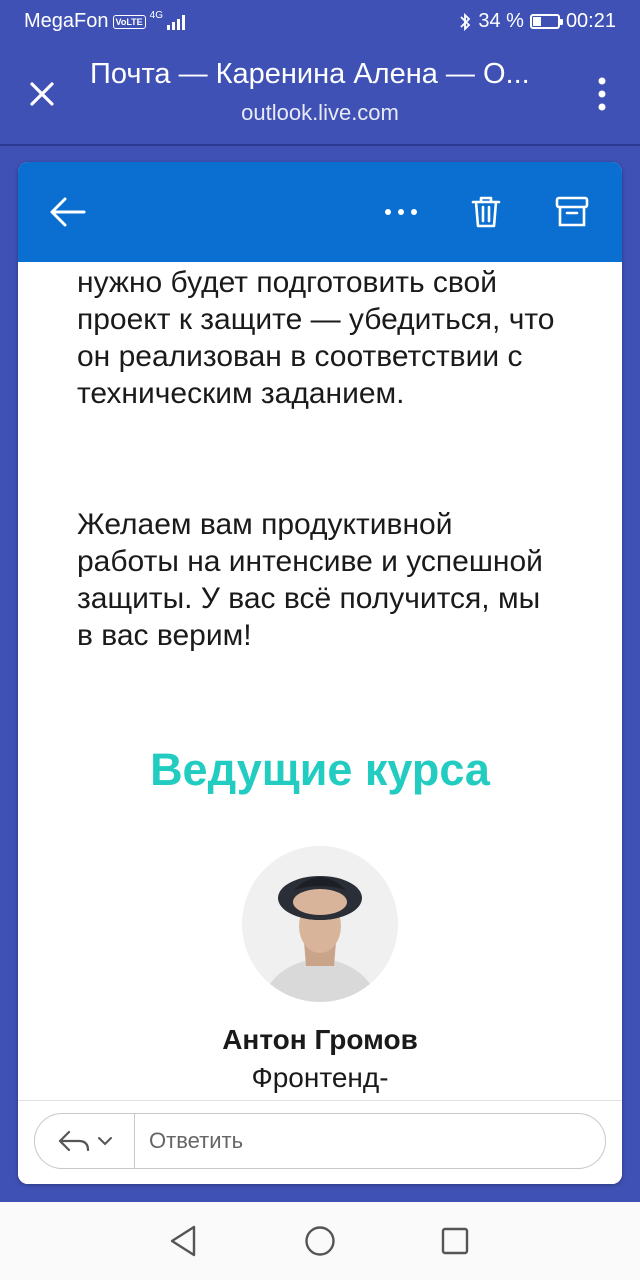 Image resolution: width=640 pixels, height=1280 pixels. Describe the element at coordinates (546, 21) in the screenshot. I see `battery-icon` at that location.